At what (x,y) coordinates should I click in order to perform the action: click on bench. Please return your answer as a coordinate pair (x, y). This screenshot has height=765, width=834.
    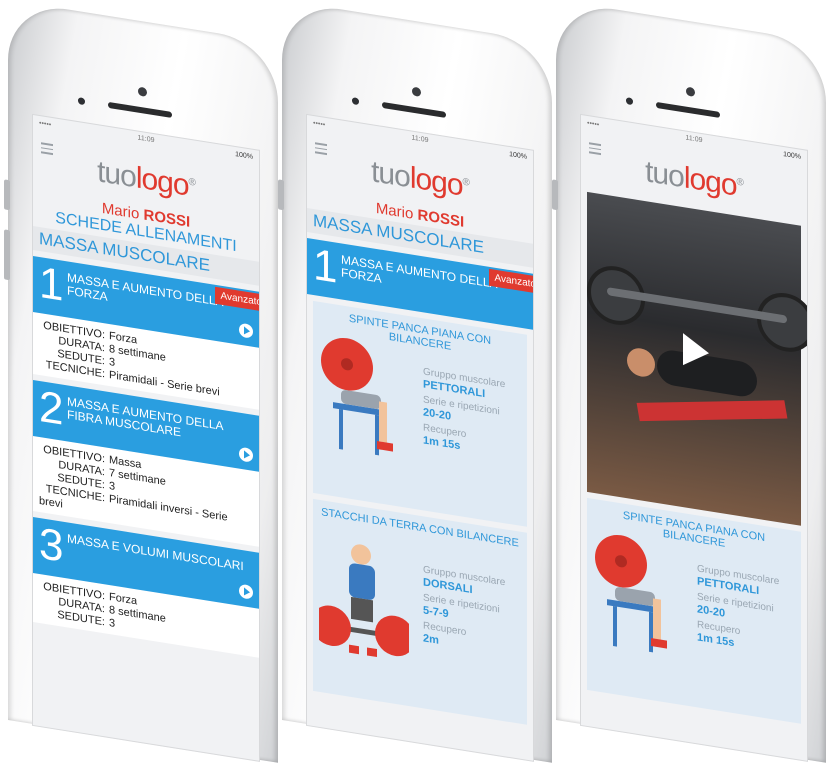
    Looking at the image, I should click on (712, 411).